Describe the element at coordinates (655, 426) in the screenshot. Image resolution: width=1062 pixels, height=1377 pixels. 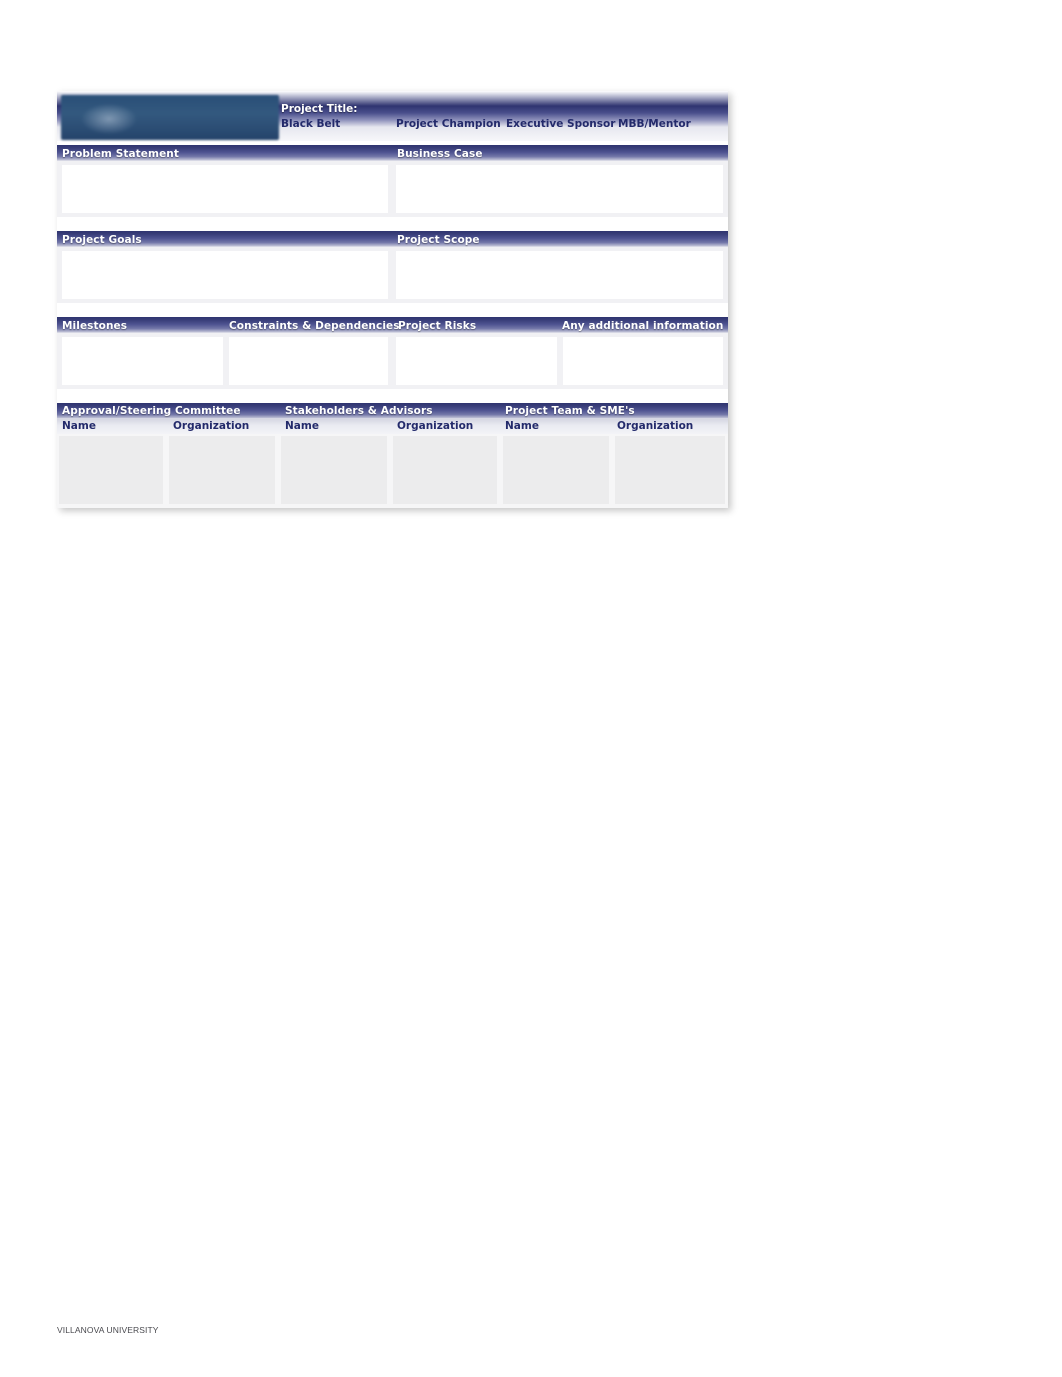
I see `team-organization-column-header: Organization` at that location.